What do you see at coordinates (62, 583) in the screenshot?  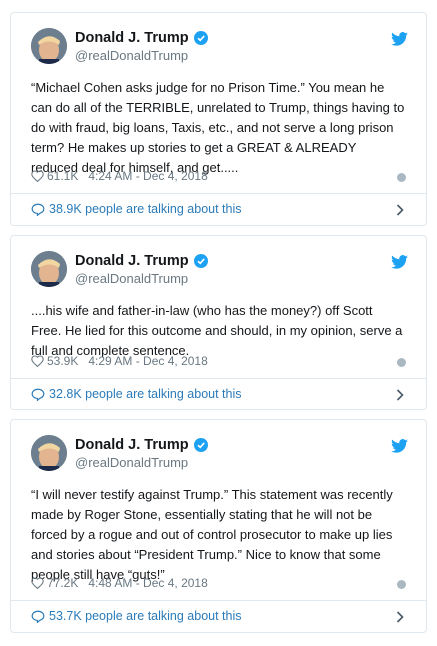 I see `like-count: 77.2K` at bounding box center [62, 583].